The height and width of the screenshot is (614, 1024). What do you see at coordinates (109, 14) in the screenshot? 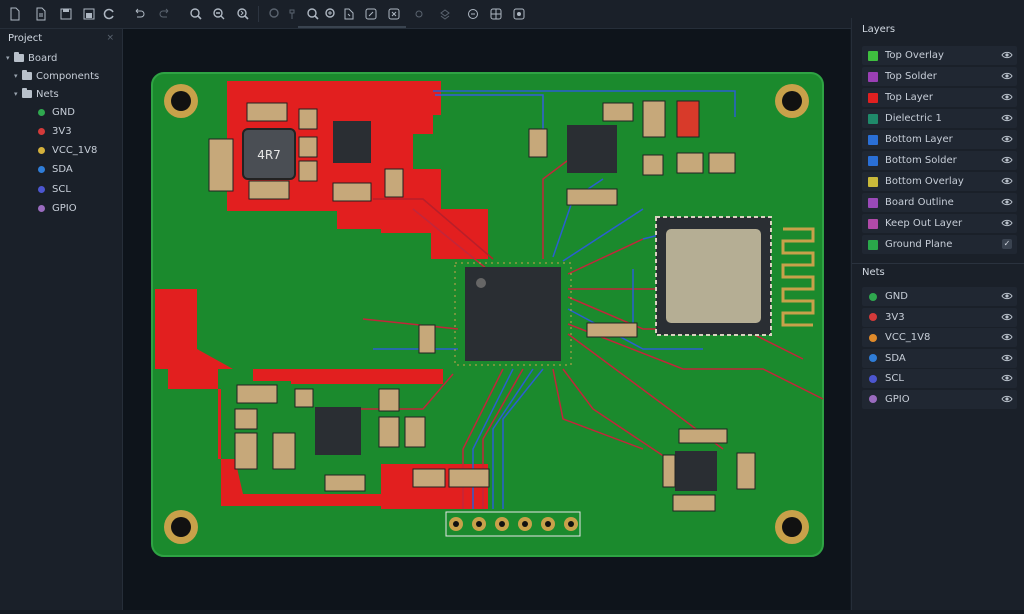
I see `refresh-icon` at bounding box center [109, 14].